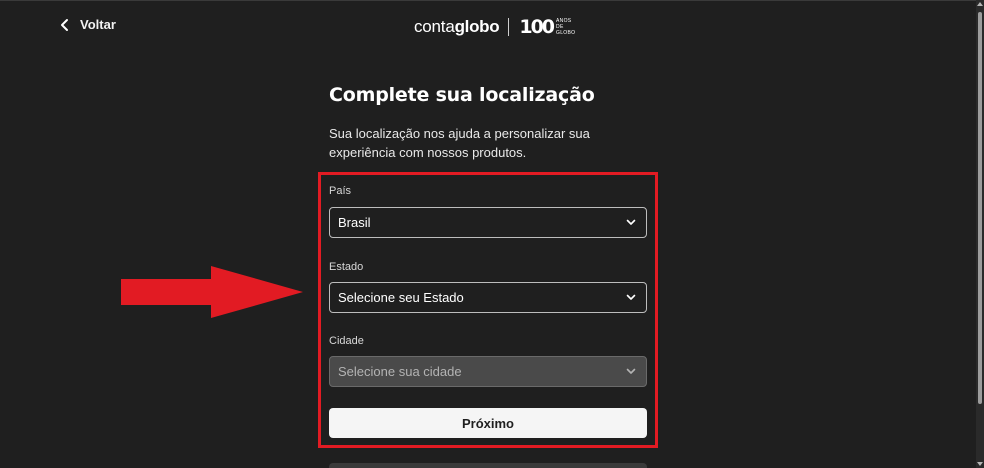  Describe the element at coordinates (488, 222) in the screenshot. I see `pais-select: Brasil` at that location.